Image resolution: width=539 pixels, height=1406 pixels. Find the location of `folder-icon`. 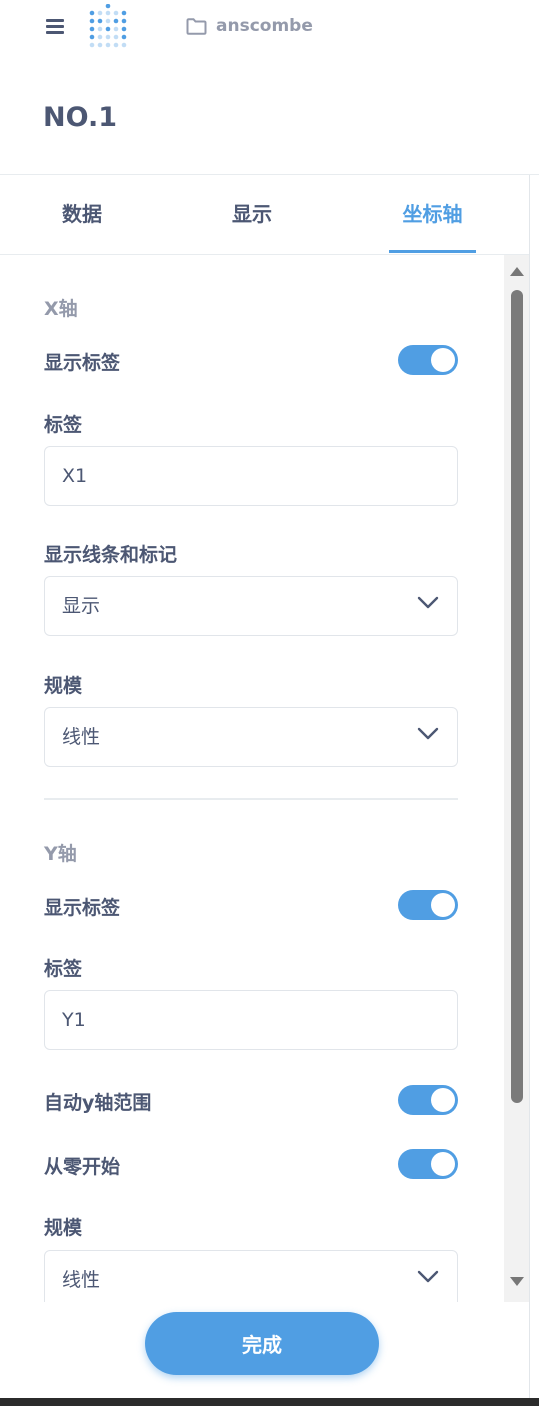

folder-icon is located at coordinates (196, 26).